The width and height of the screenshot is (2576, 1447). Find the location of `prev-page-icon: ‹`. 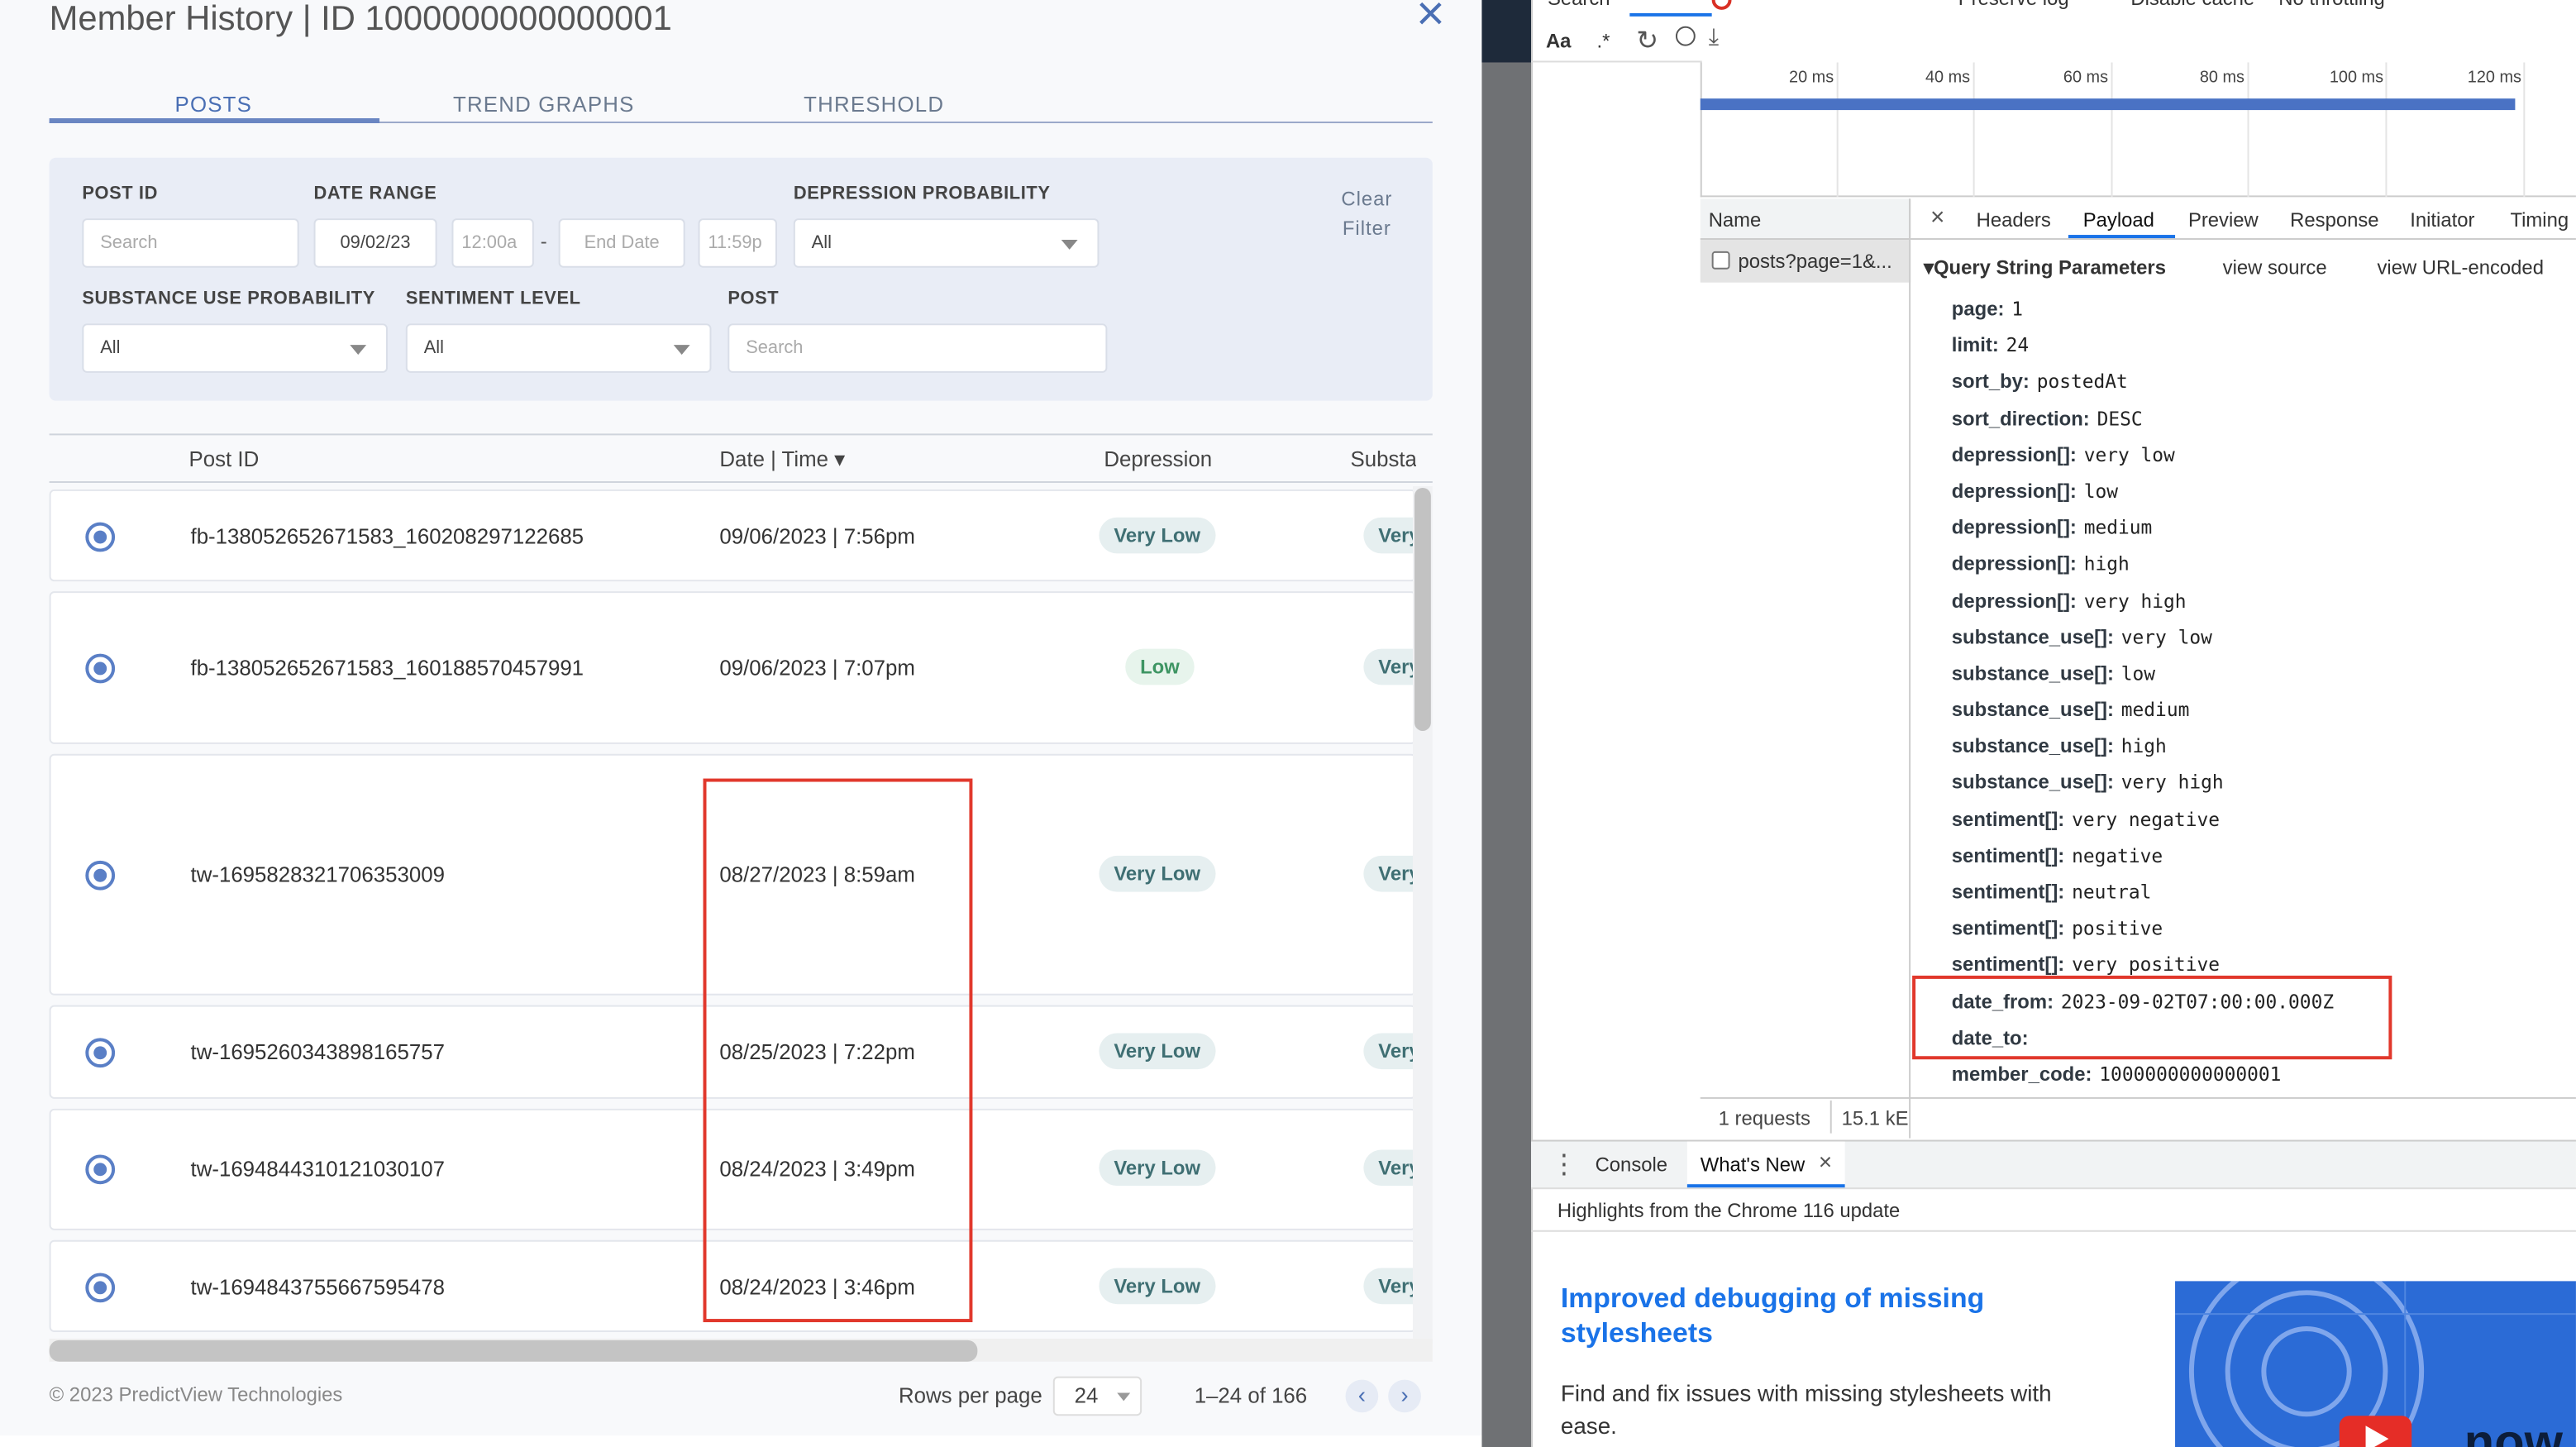

prev-page-icon: ‹ is located at coordinates (1362, 1396).